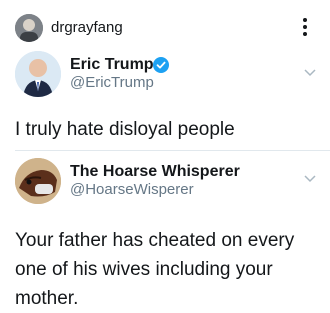 This screenshot has height=313, width=330. I want to click on kebab-menu-icon, so click(305, 28).